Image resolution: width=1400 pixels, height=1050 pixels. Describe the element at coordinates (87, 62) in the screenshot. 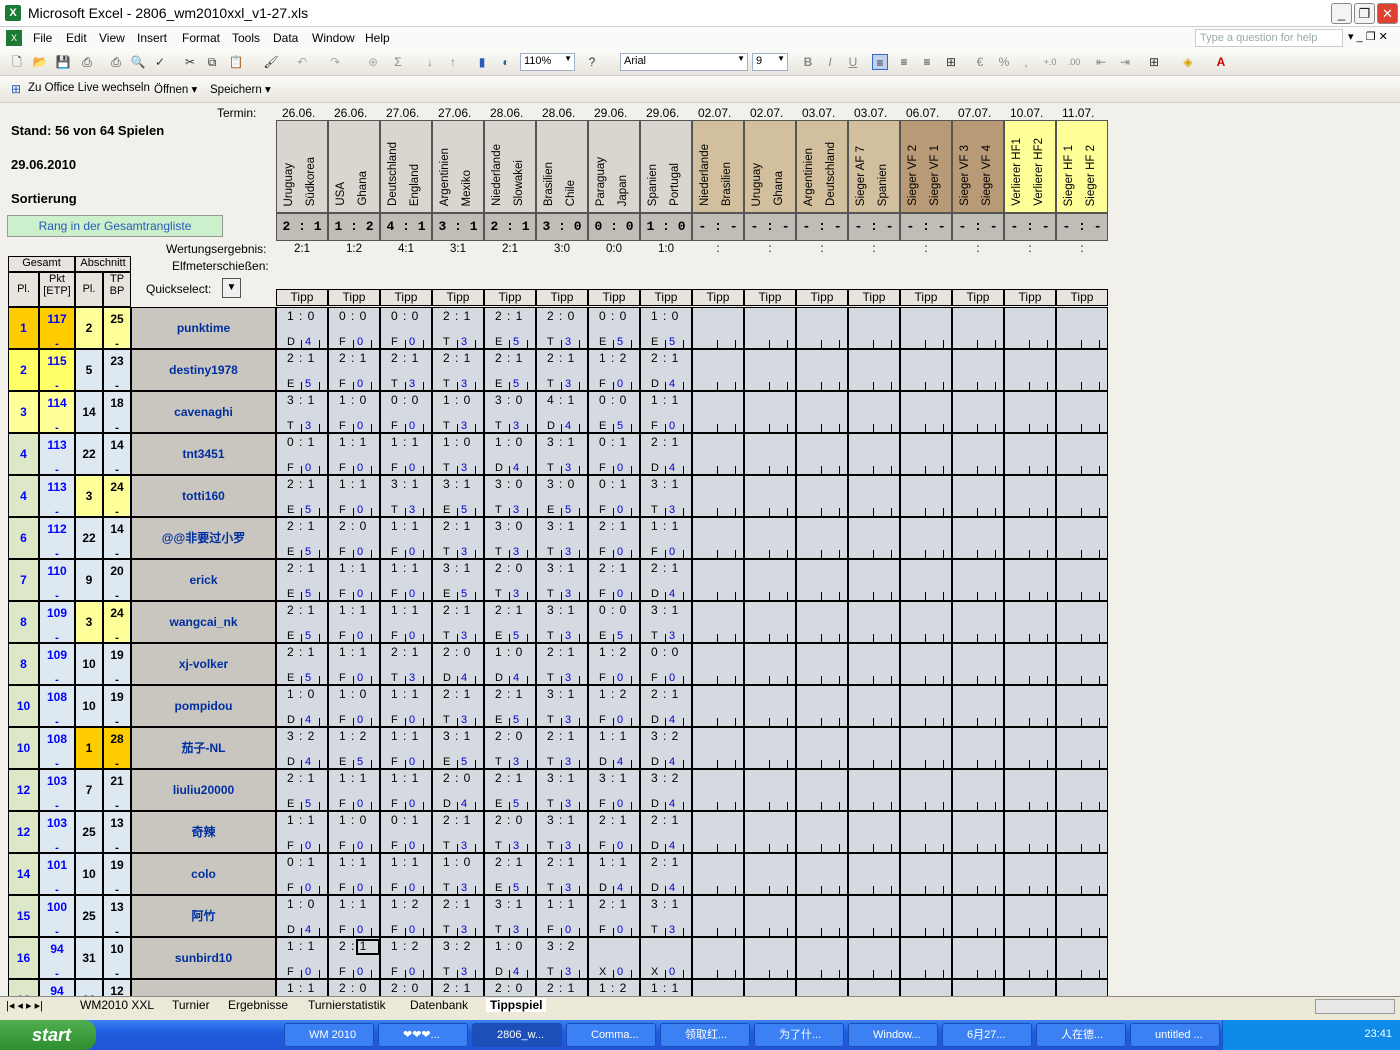

I see `permission-icon: ⎙` at that location.